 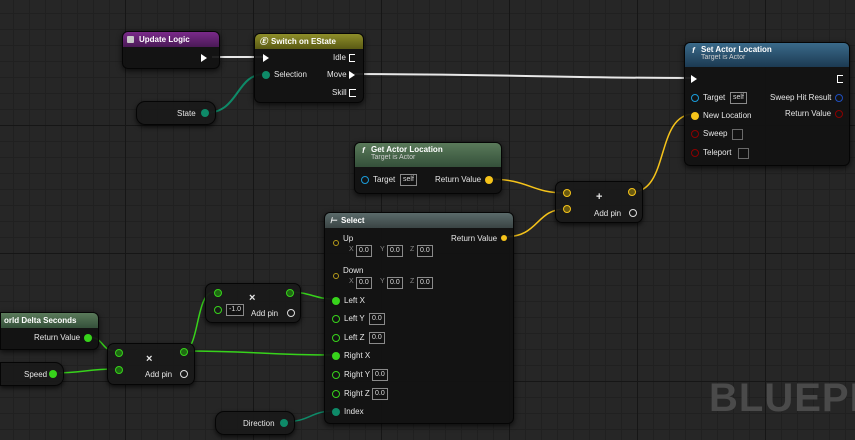 What do you see at coordinates (255, 423) in the screenshot?
I see `direction-variable-node: Direction` at bounding box center [255, 423].